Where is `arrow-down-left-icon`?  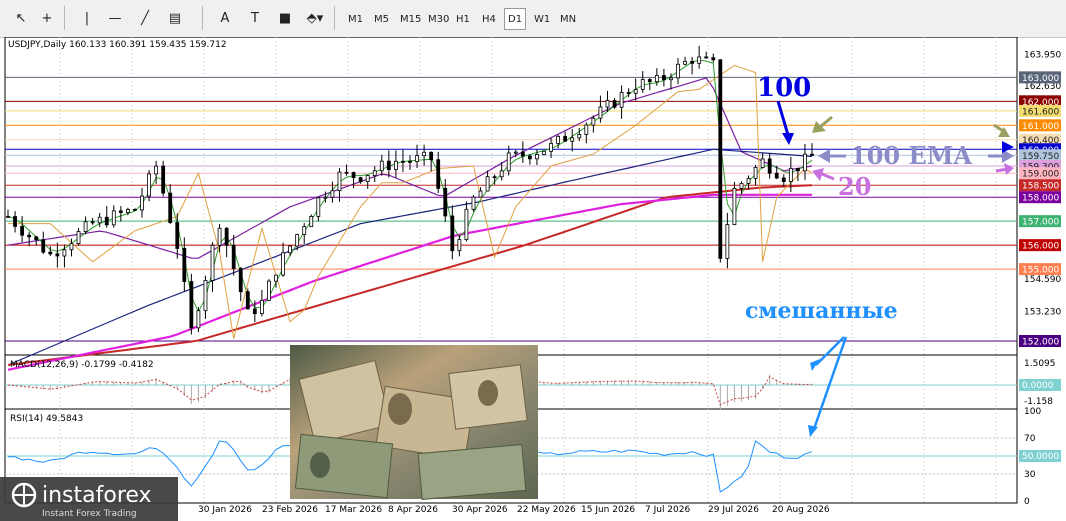
arrow-down-left-icon is located at coordinates (815, 365).